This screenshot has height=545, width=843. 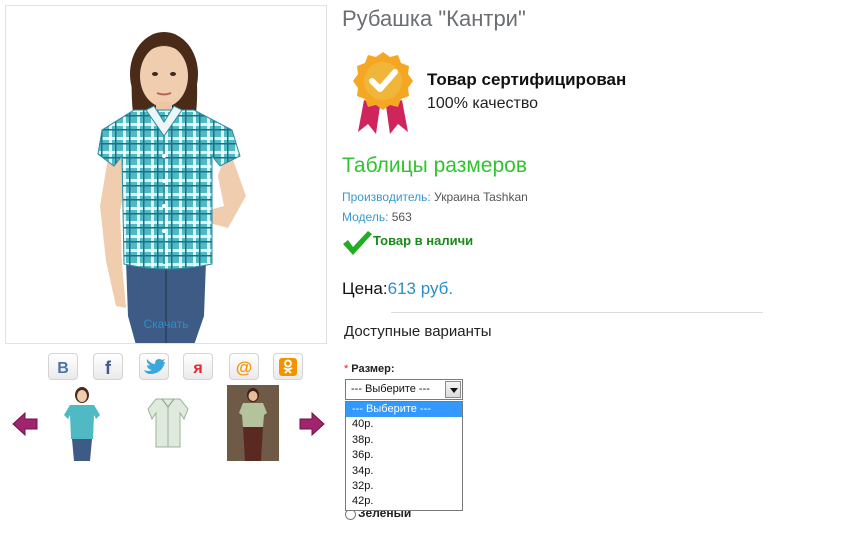 I want to click on size-select-value: --- Выберите ---, so click(x=390, y=389).